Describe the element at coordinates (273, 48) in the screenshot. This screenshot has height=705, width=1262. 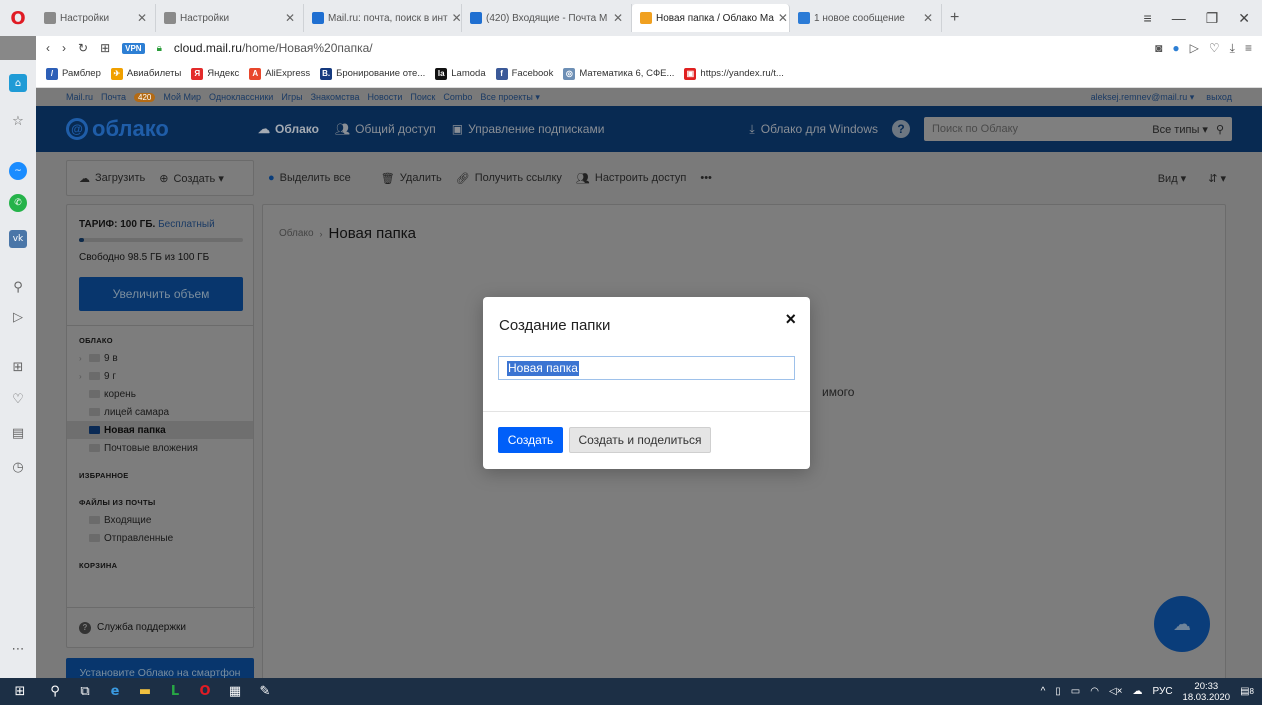
I see `url-field: cloud.mail.ru/home/Новая%20папка/` at that location.